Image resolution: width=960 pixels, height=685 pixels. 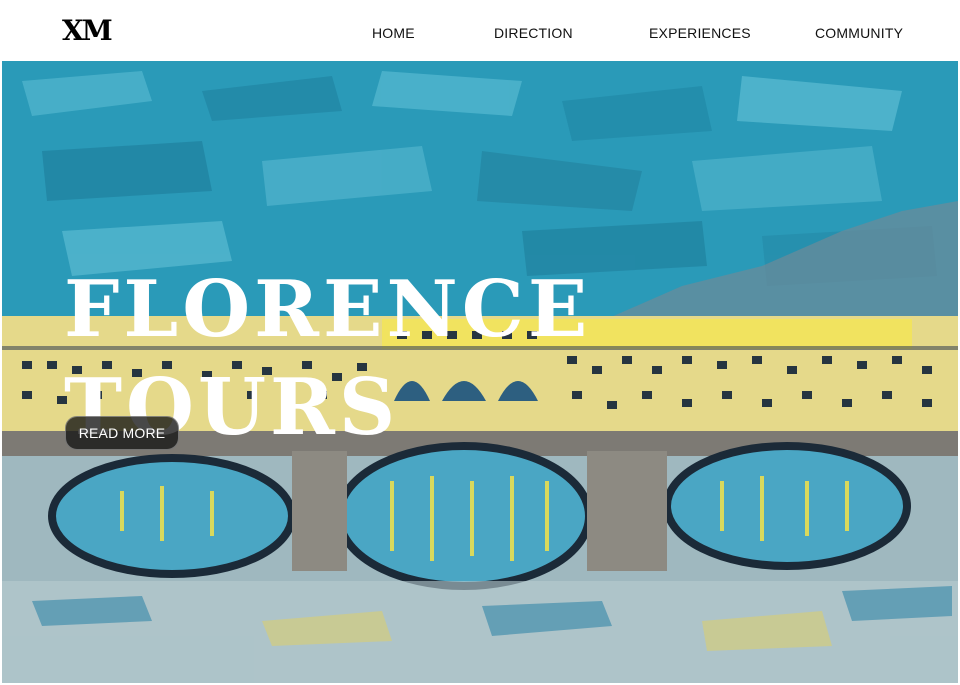 I want to click on read-more-button: READ MORE, so click(x=122, y=433).